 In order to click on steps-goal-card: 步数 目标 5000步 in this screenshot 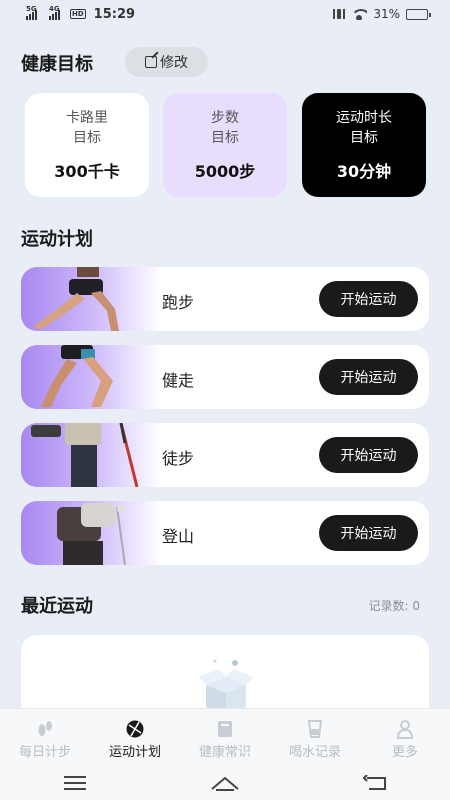, I will do `click(225, 145)`.